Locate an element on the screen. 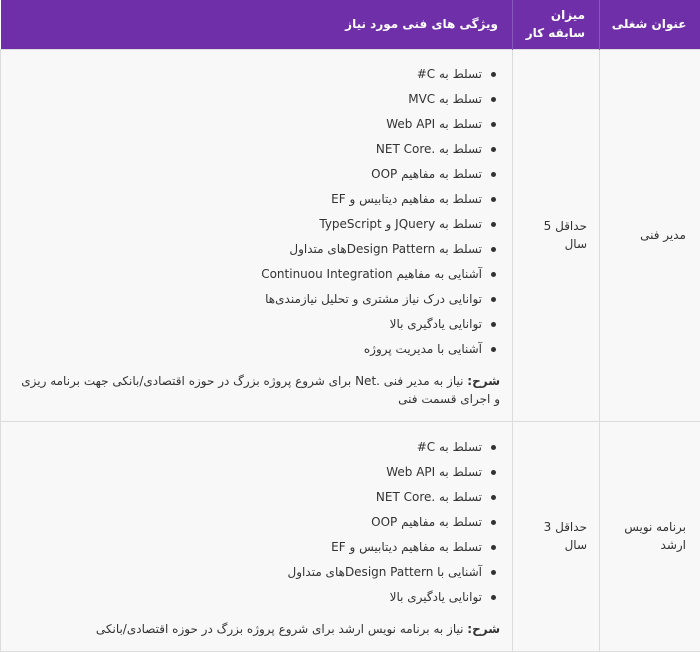 Image resolution: width=700 pixels, height=653 pixels. list-item: آشنایی به مفاهیم Continuou Integration is located at coordinates (256, 274).